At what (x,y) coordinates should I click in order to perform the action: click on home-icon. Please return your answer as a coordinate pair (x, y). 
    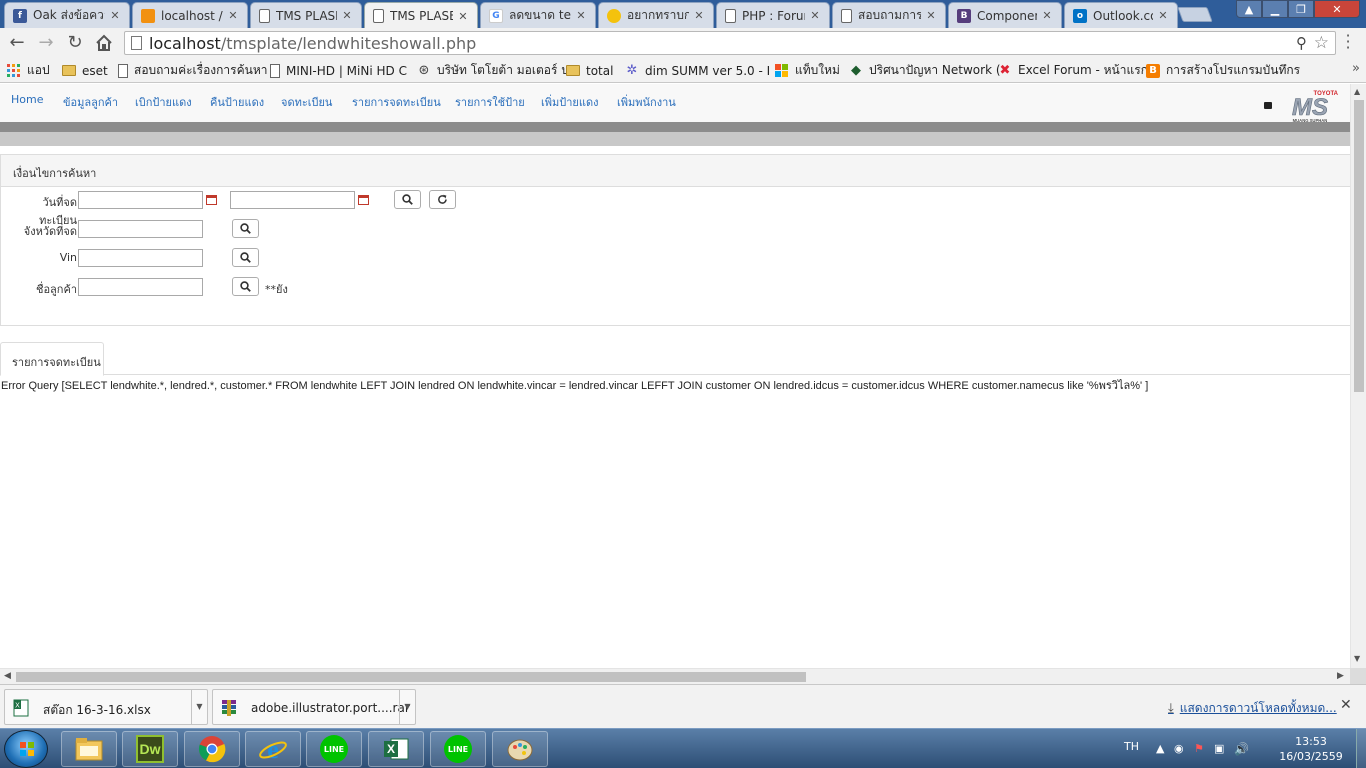
    Looking at the image, I should click on (104, 43).